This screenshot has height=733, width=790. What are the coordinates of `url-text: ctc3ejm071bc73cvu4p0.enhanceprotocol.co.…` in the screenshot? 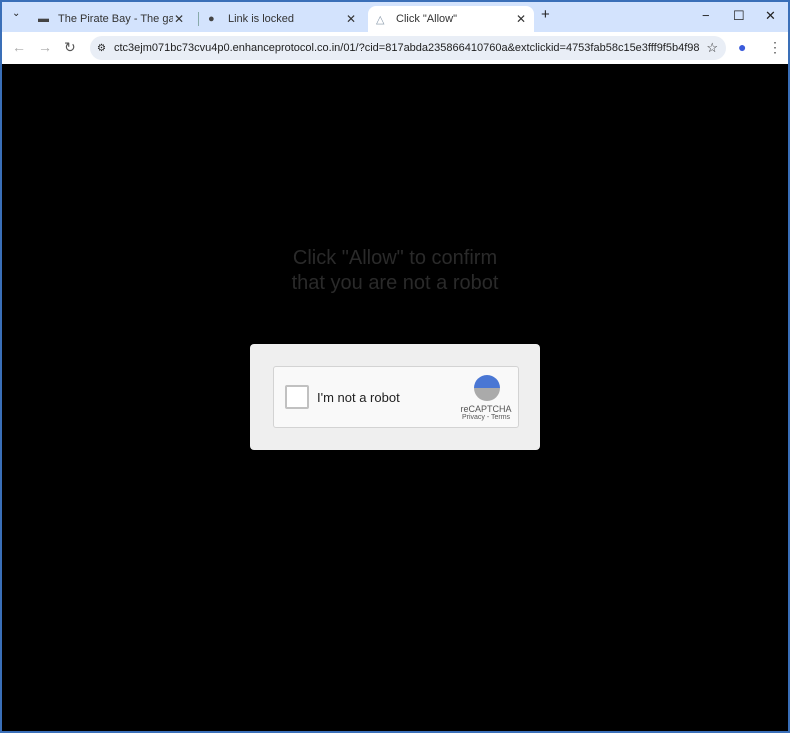 It's located at (406, 48).